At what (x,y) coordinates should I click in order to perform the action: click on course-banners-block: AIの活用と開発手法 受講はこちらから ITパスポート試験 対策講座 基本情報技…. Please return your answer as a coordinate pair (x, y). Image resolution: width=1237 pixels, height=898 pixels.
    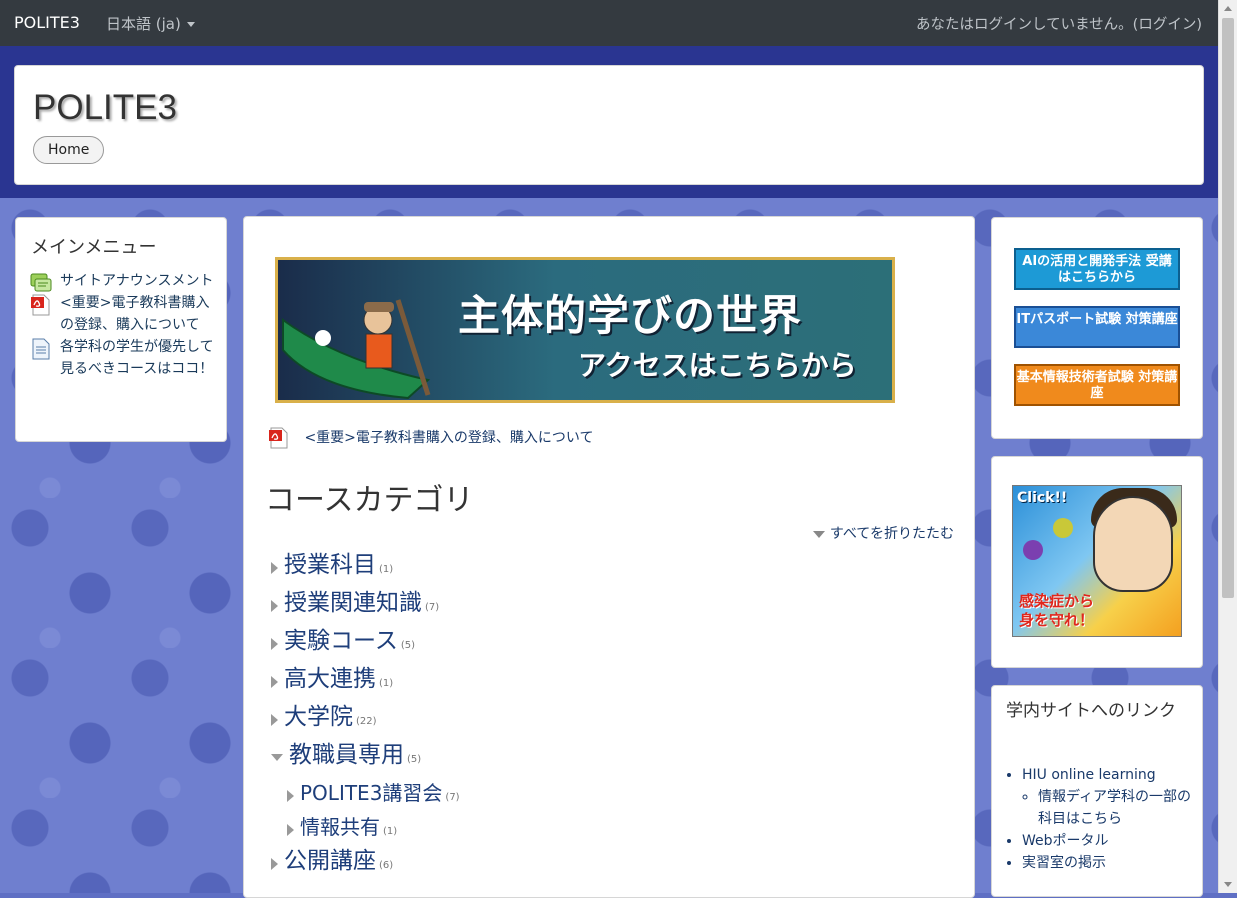
    Looking at the image, I should click on (1097, 328).